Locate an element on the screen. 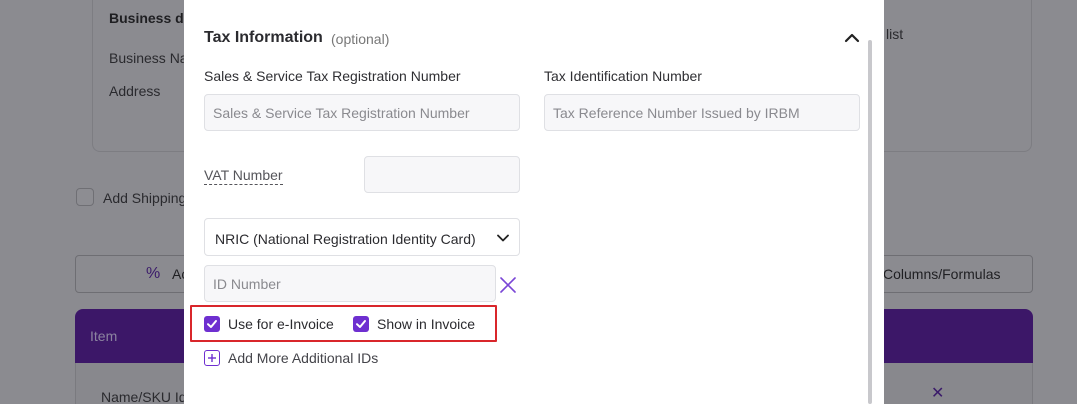  add-columns-button: Columns/Formulas is located at coordinates (951, 274).